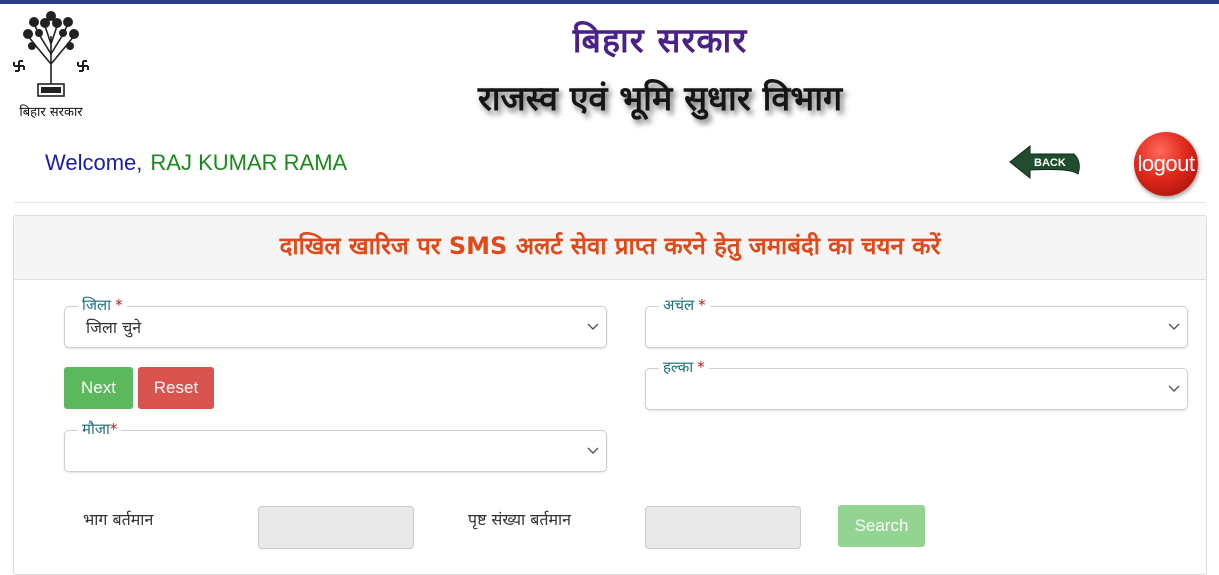  Describe the element at coordinates (609, 2) in the screenshot. I see `top-border` at that location.